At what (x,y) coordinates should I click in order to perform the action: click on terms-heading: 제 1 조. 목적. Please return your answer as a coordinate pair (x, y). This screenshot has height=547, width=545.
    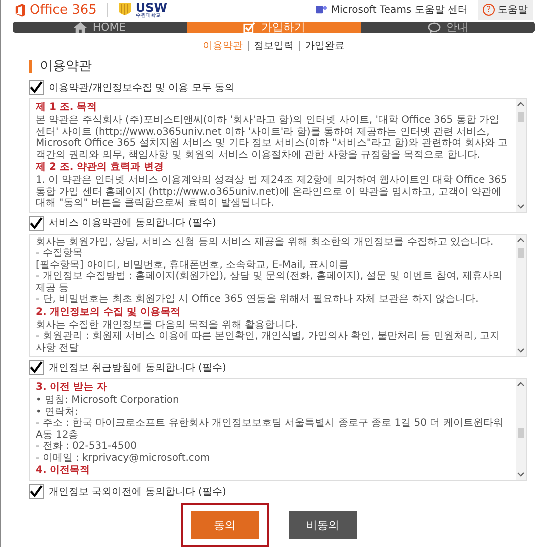
    Looking at the image, I should click on (67, 108).